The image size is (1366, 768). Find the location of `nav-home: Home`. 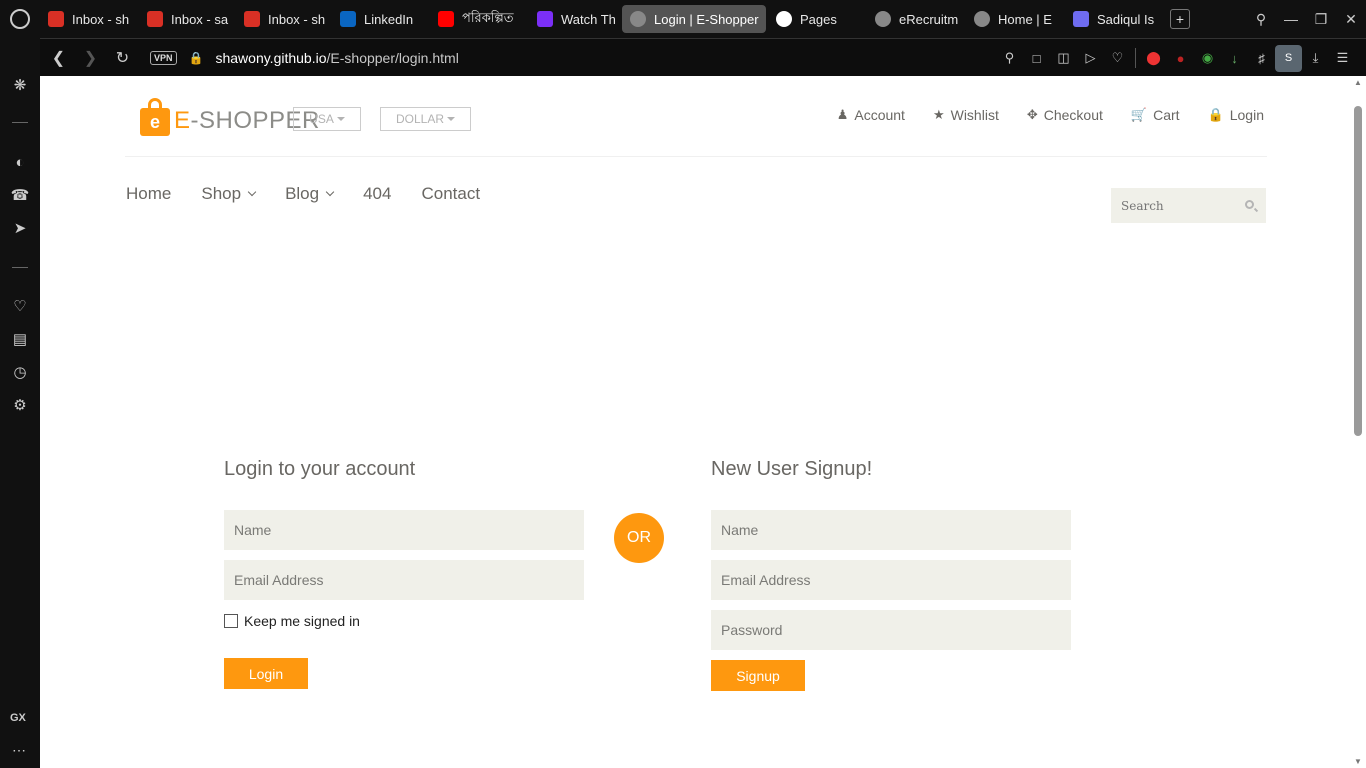

nav-home: Home is located at coordinates (148, 194).